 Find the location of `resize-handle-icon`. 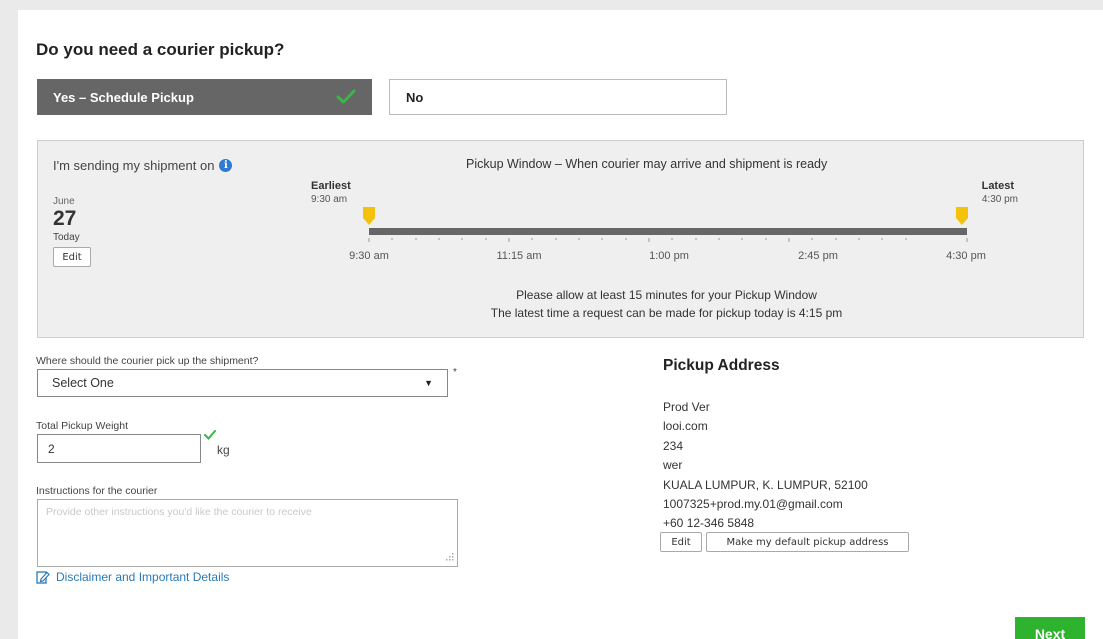

resize-handle-icon is located at coordinates (449, 558).